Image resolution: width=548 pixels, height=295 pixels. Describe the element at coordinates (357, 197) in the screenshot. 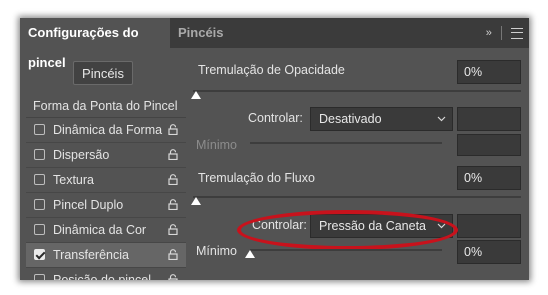

I see `flow-jitter-slider` at that location.